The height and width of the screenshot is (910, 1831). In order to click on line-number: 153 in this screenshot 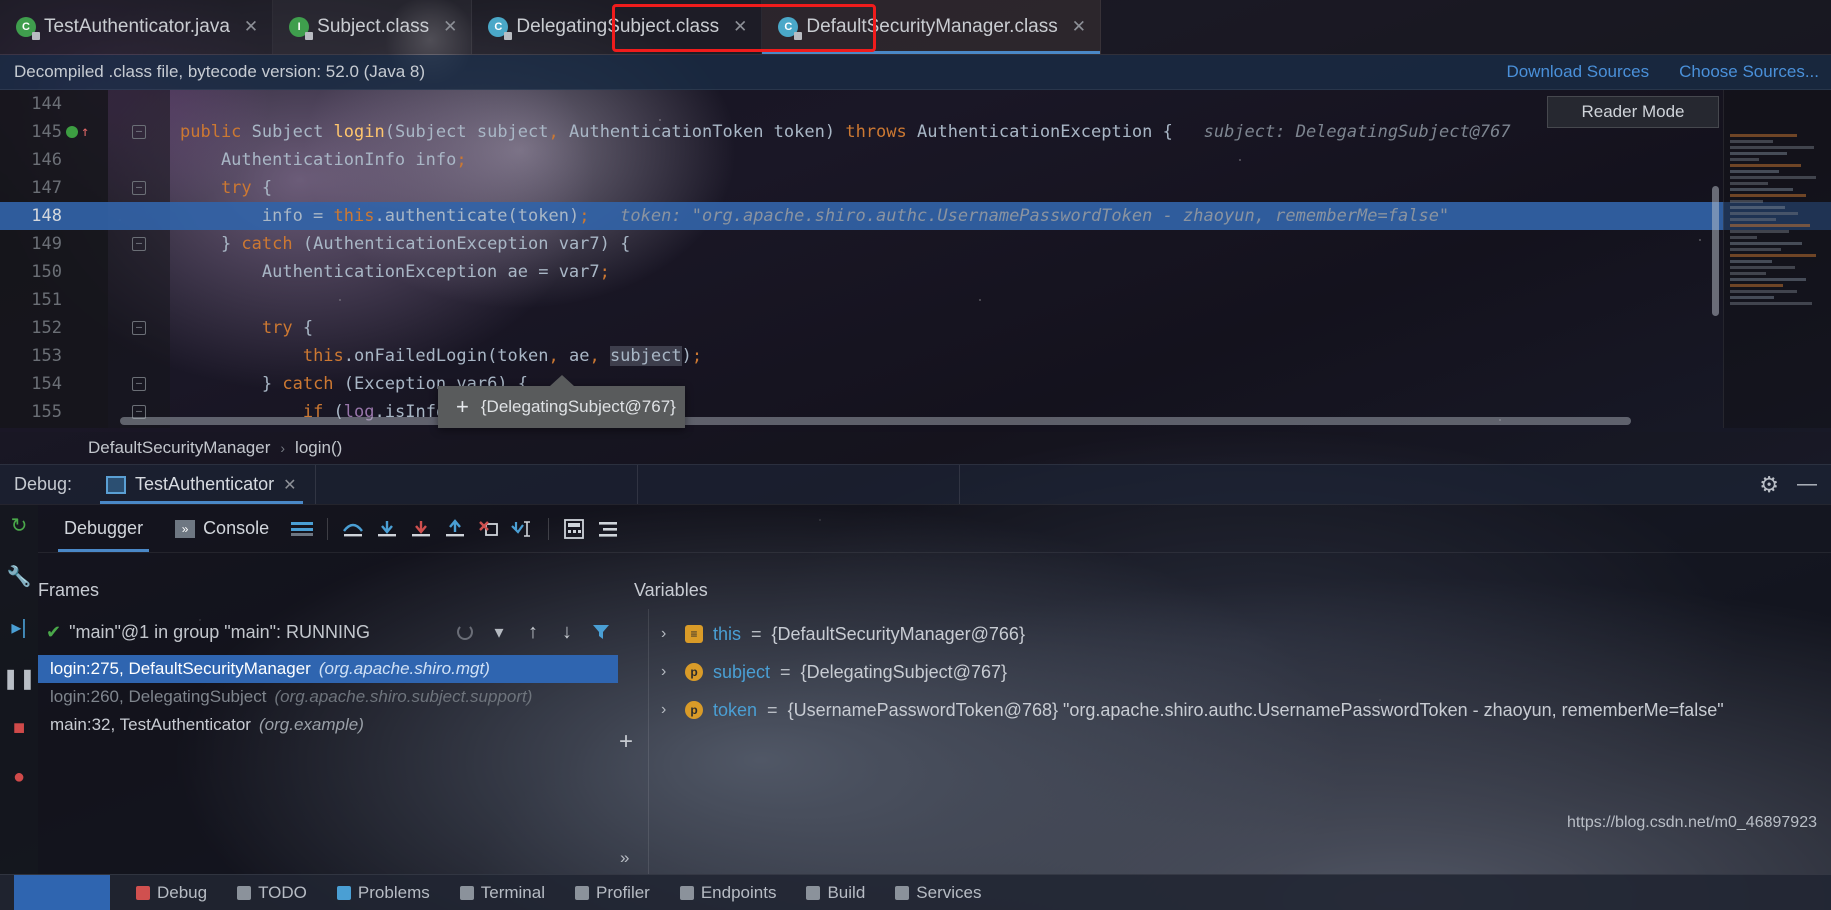, I will do `click(46, 356)`.